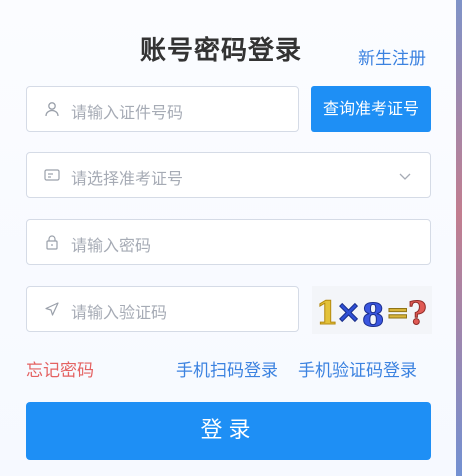  What do you see at coordinates (228, 242) in the screenshot?
I see `password-input: 请输入密码` at bounding box center [228, 242].